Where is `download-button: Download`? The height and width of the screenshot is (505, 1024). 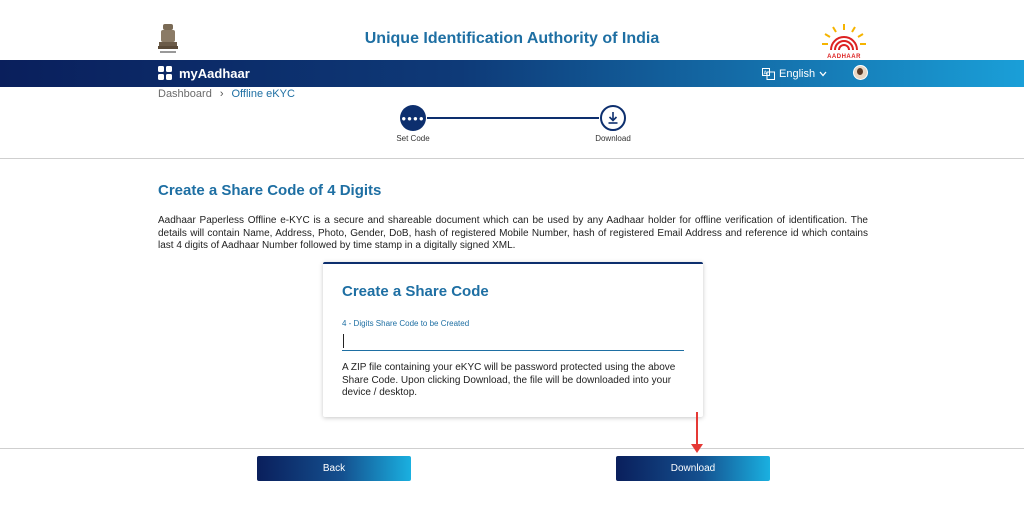
download-button: Download is located at coordinates (693, 468).